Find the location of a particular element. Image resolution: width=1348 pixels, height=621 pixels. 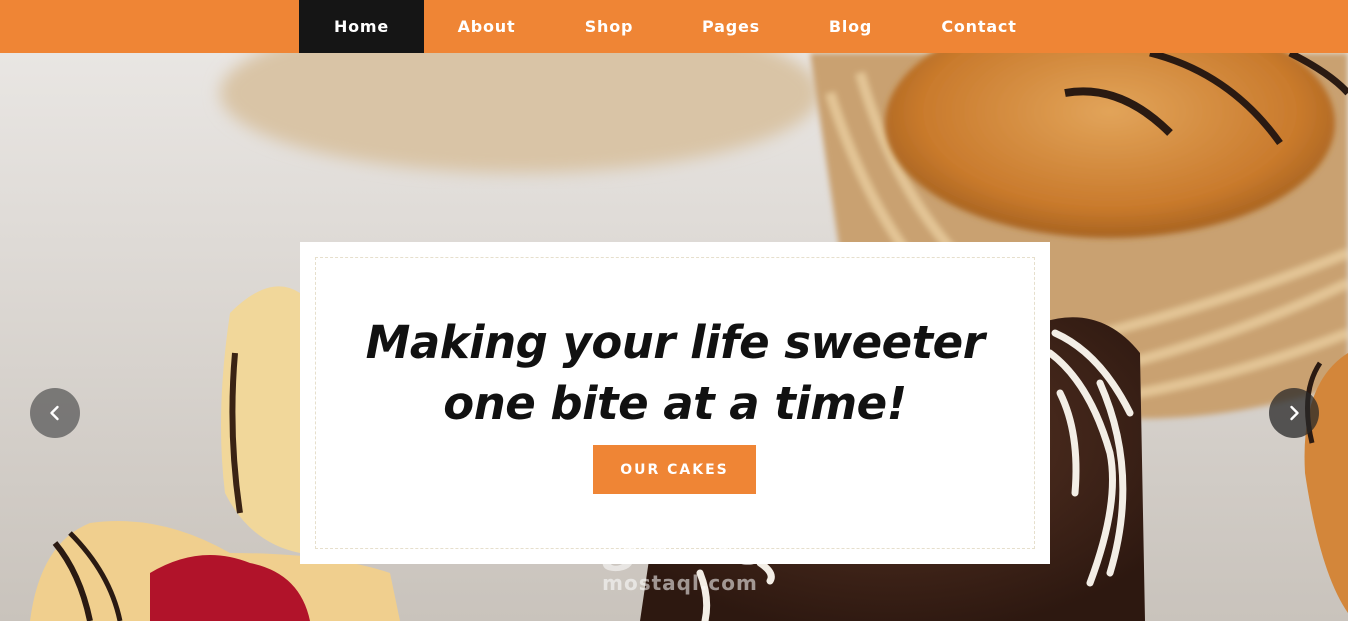

our-cakes-button: OUR CAKES is located at coordinates (674, 469).